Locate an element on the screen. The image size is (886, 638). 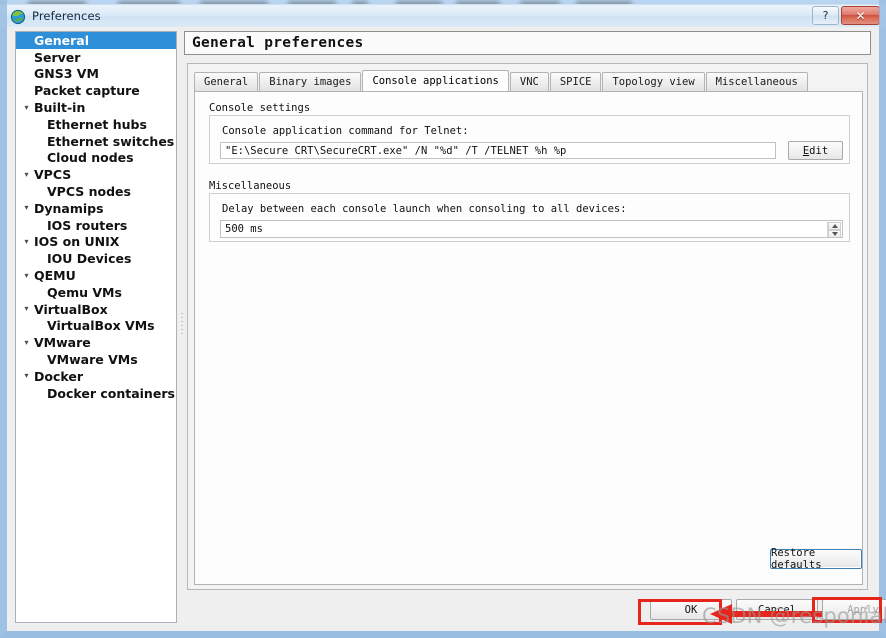
tab-miscellaneous: Miscellaneous is located at coordinates (756, 82).